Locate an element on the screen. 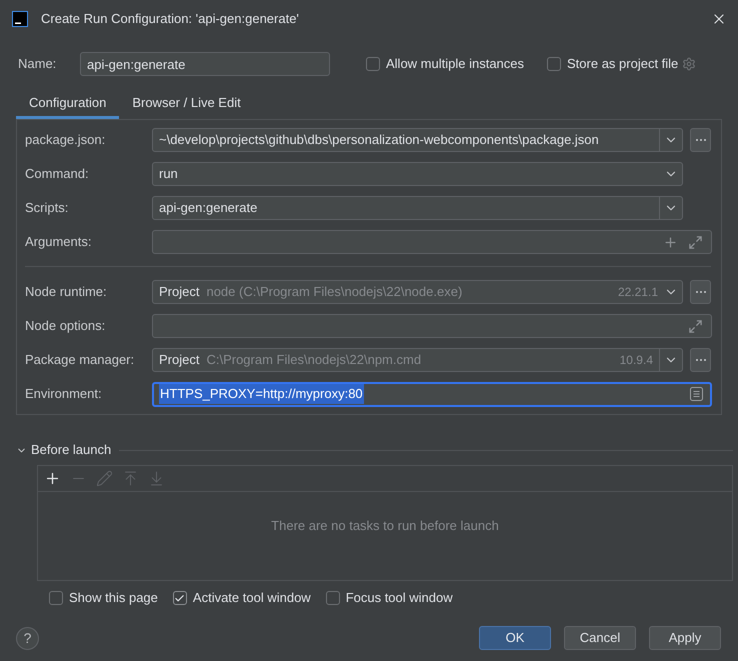  field-value: api-gen:generate is located at coordinates (208, 208).